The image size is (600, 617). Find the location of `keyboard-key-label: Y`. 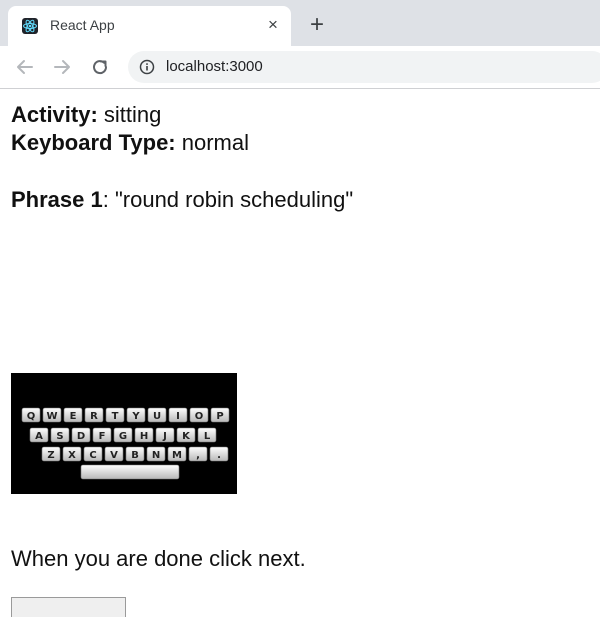

keyboard-key-label: Y is located at coordinates (135, 416).